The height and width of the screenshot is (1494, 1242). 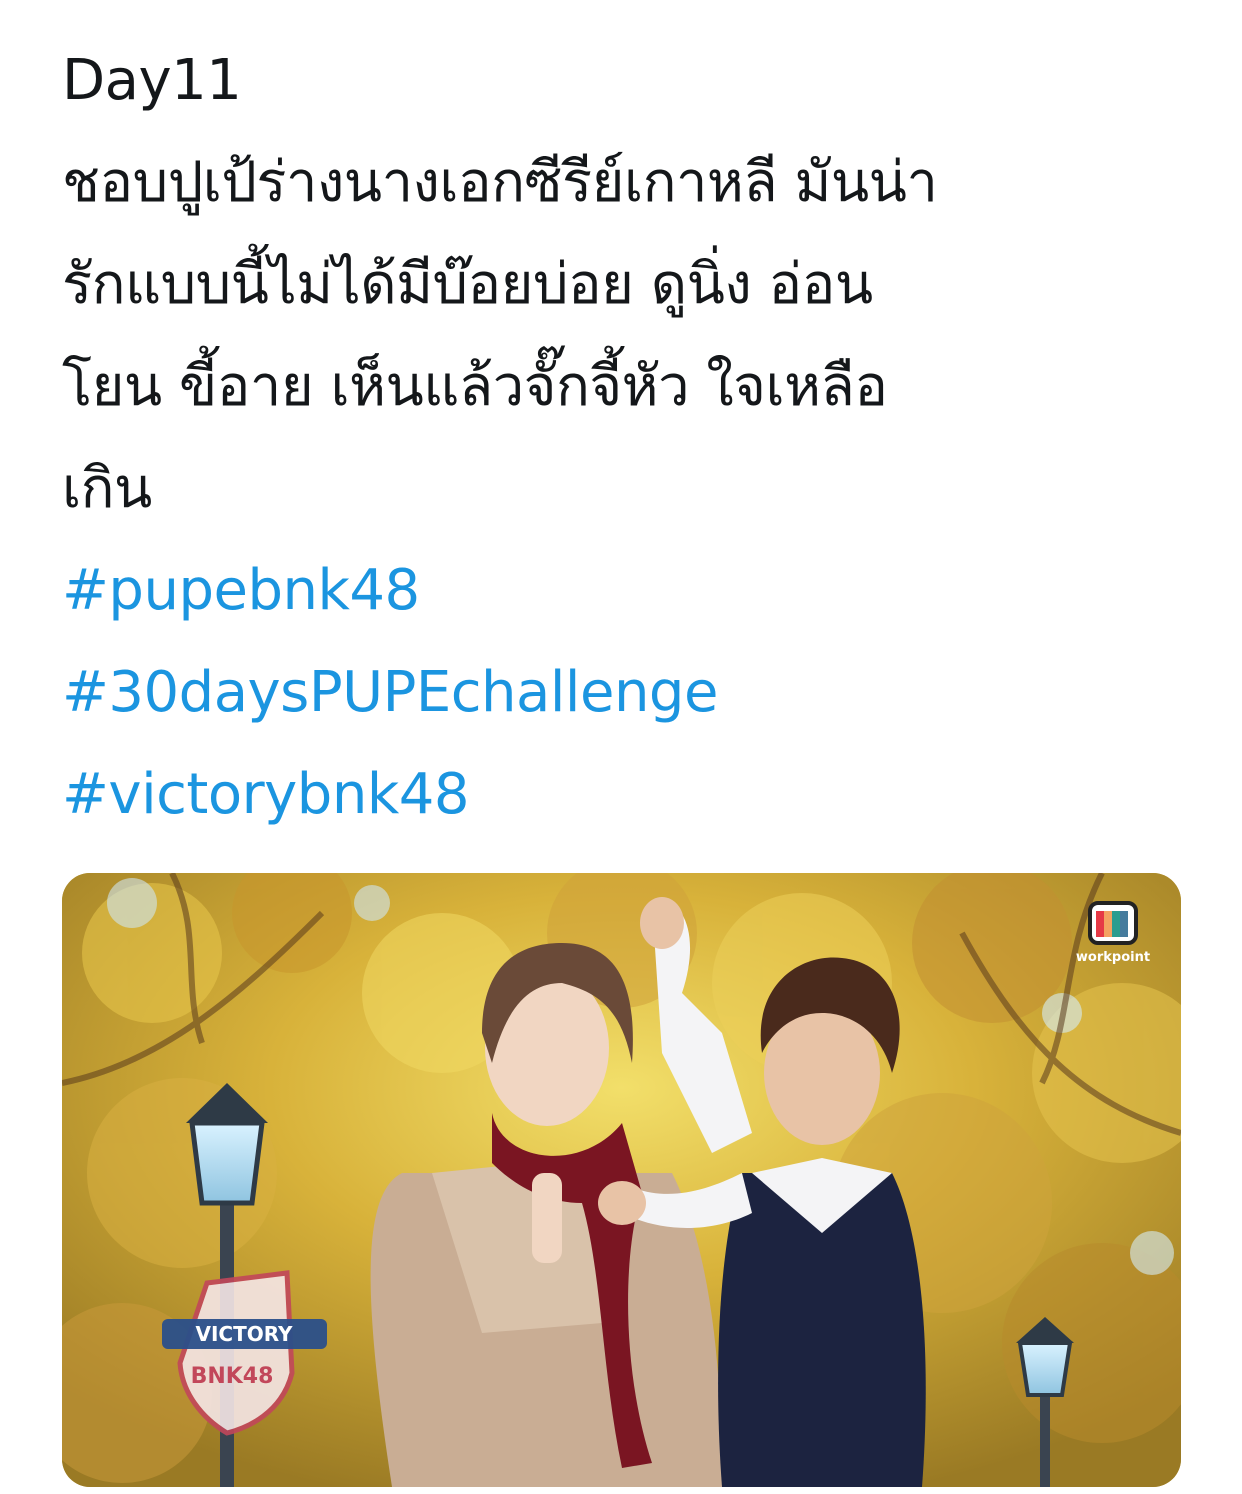 I want to click on tweet-text-line-5: เกิน, so click(x=107, y=488).